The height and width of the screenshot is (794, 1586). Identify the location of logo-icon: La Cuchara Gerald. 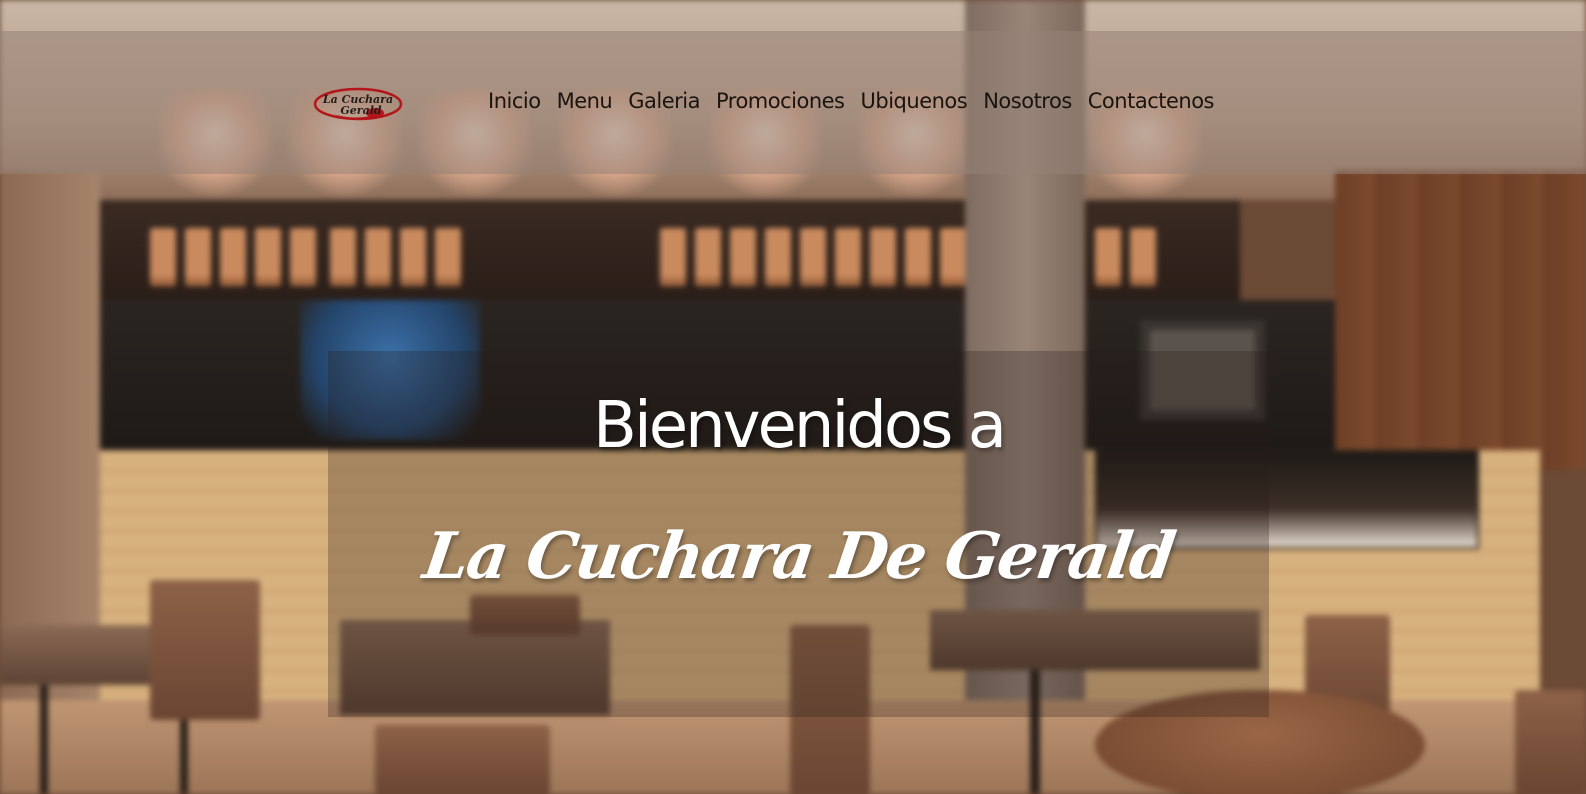
(358, 104).